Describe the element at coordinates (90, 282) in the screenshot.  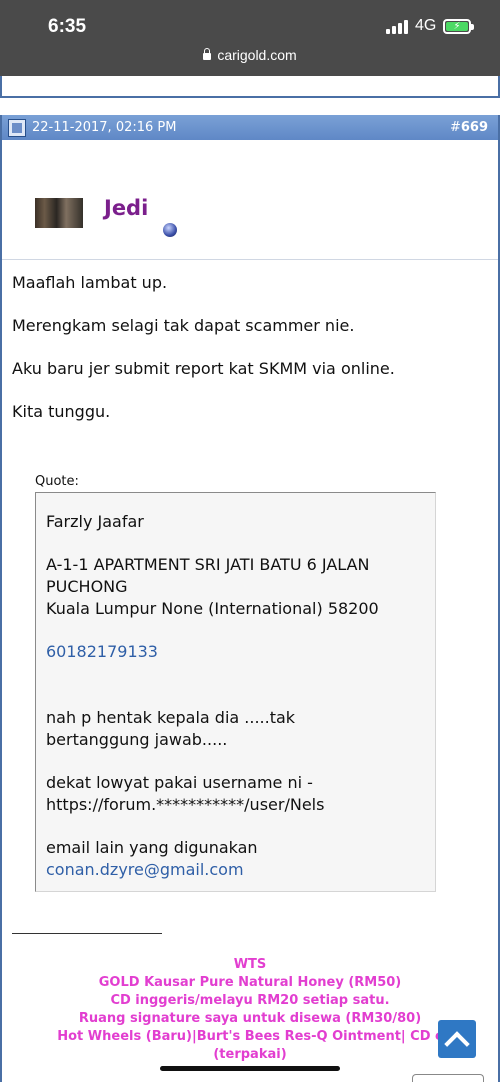
I see `message-line: Maaflah lambat up.` at that location.